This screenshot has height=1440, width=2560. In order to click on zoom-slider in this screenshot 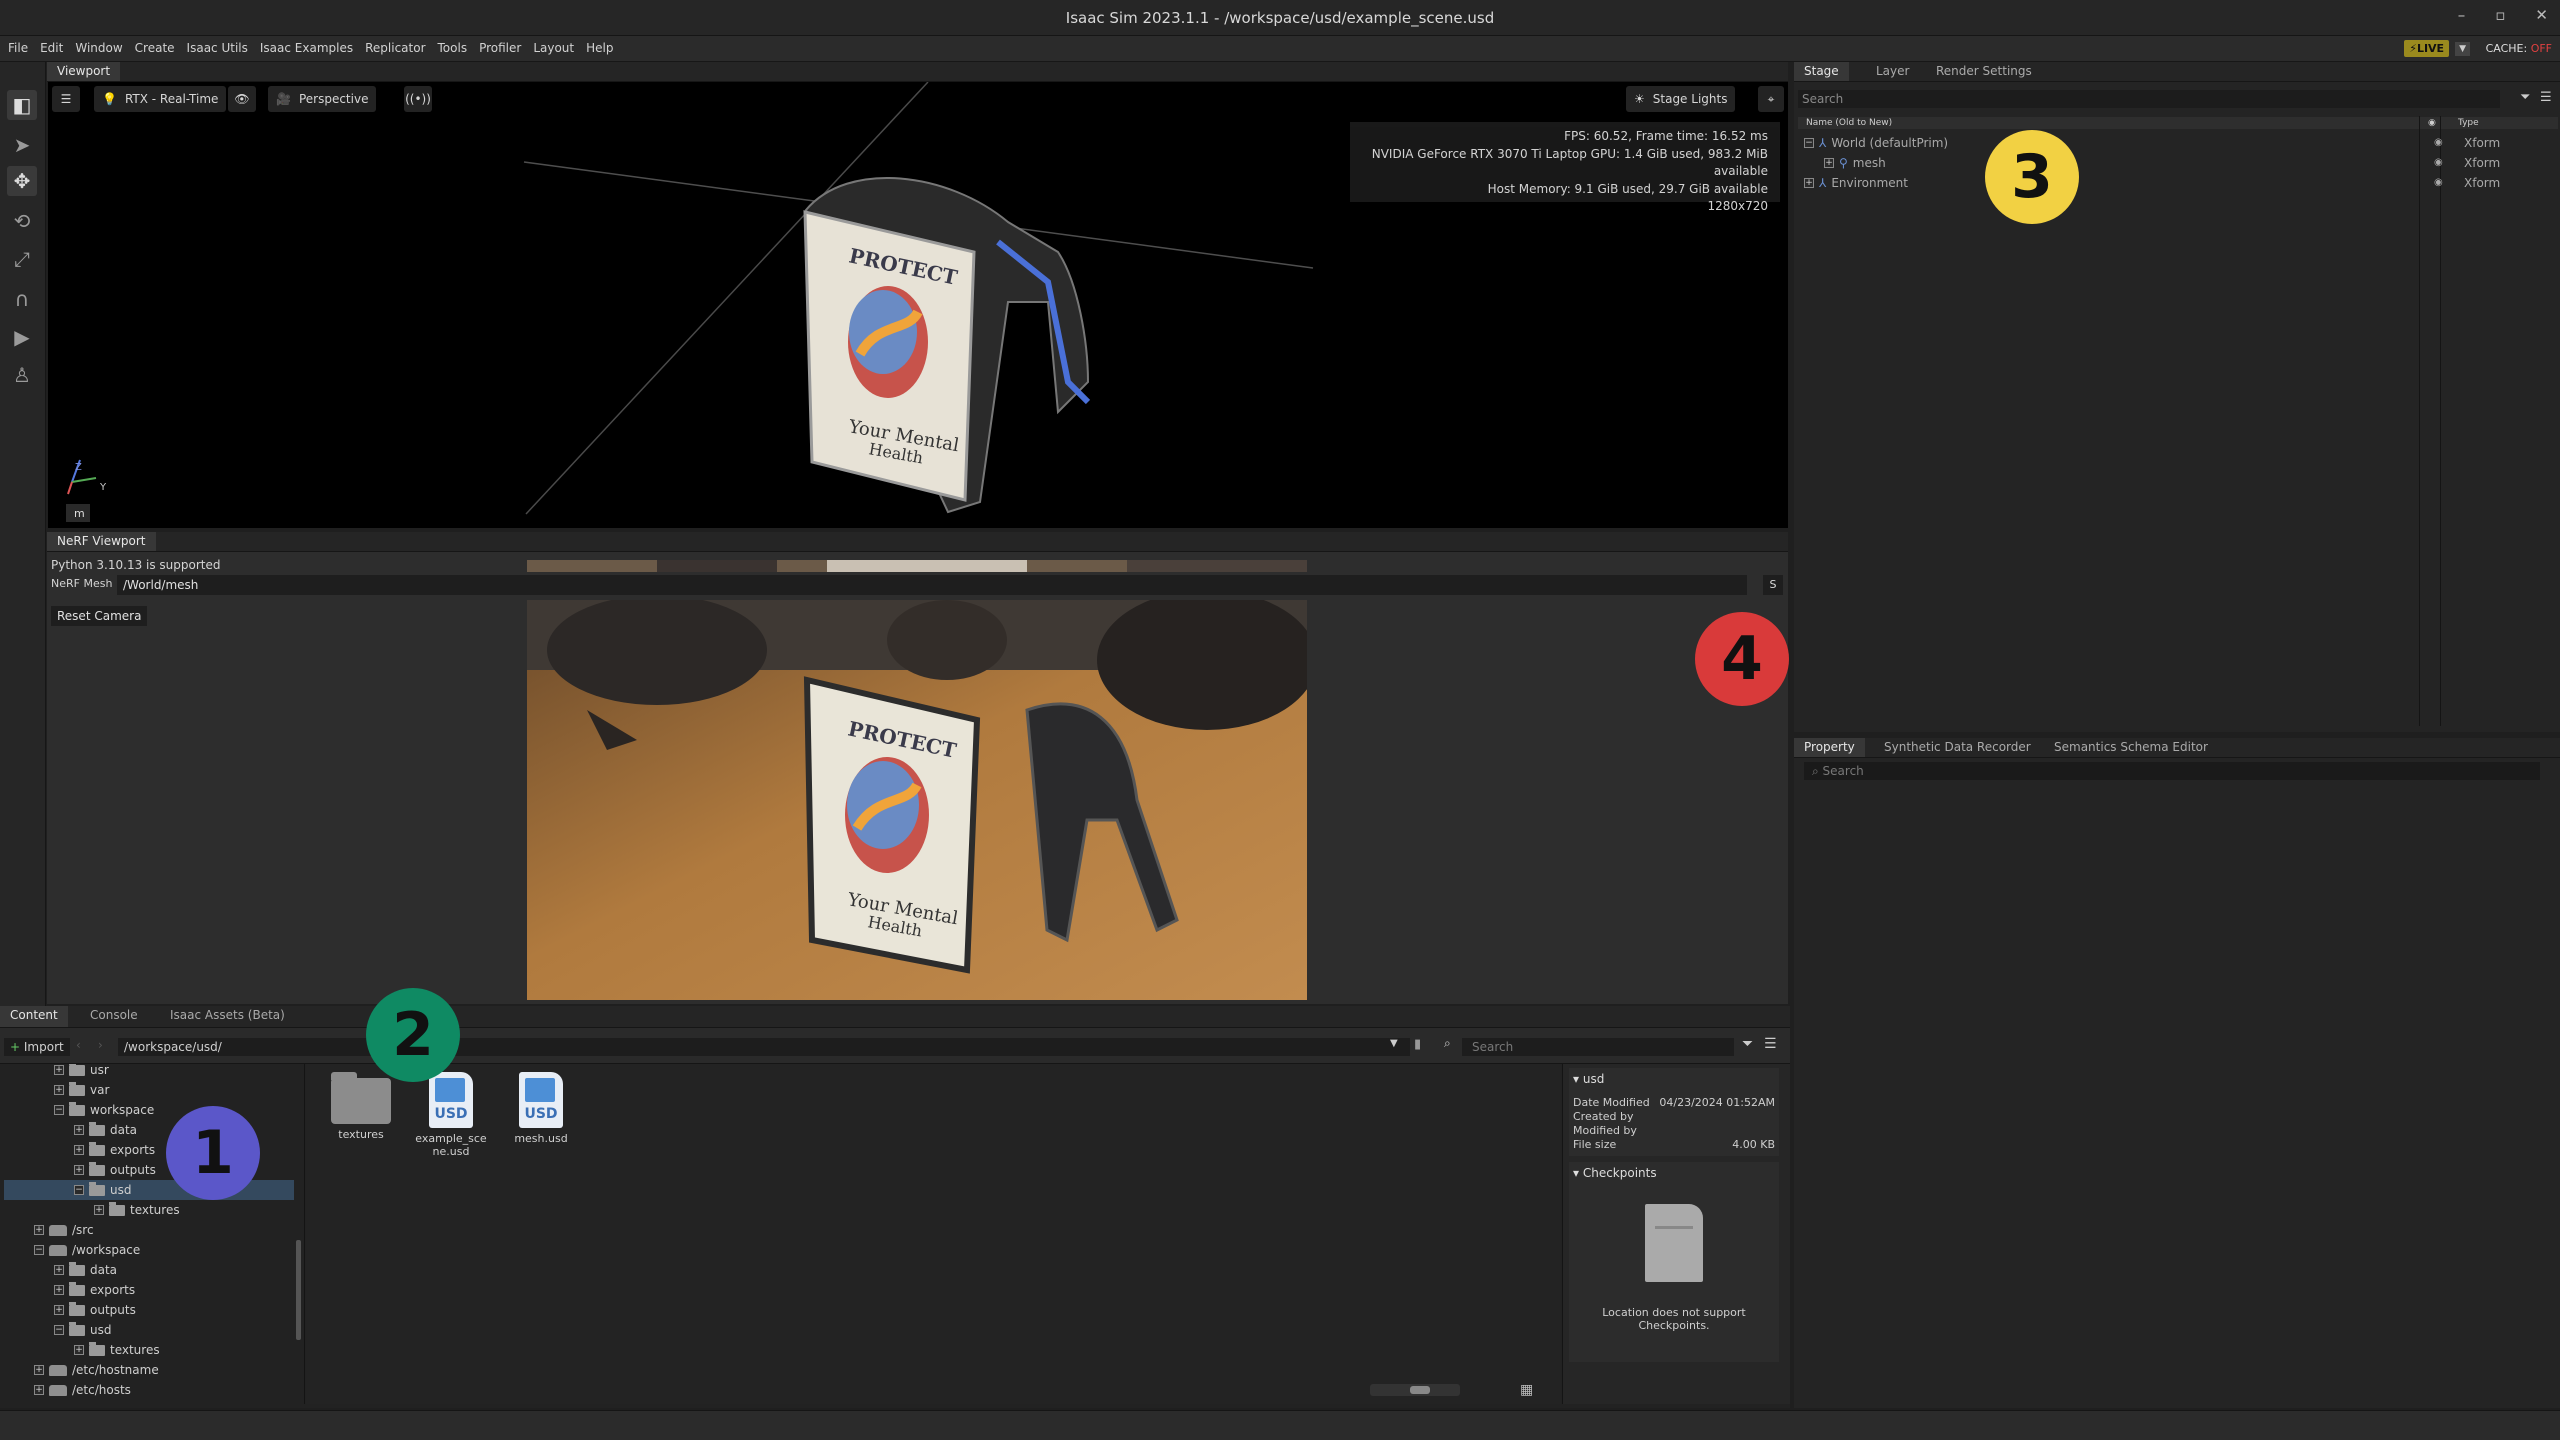, I will do `click(1415, 1390)`.